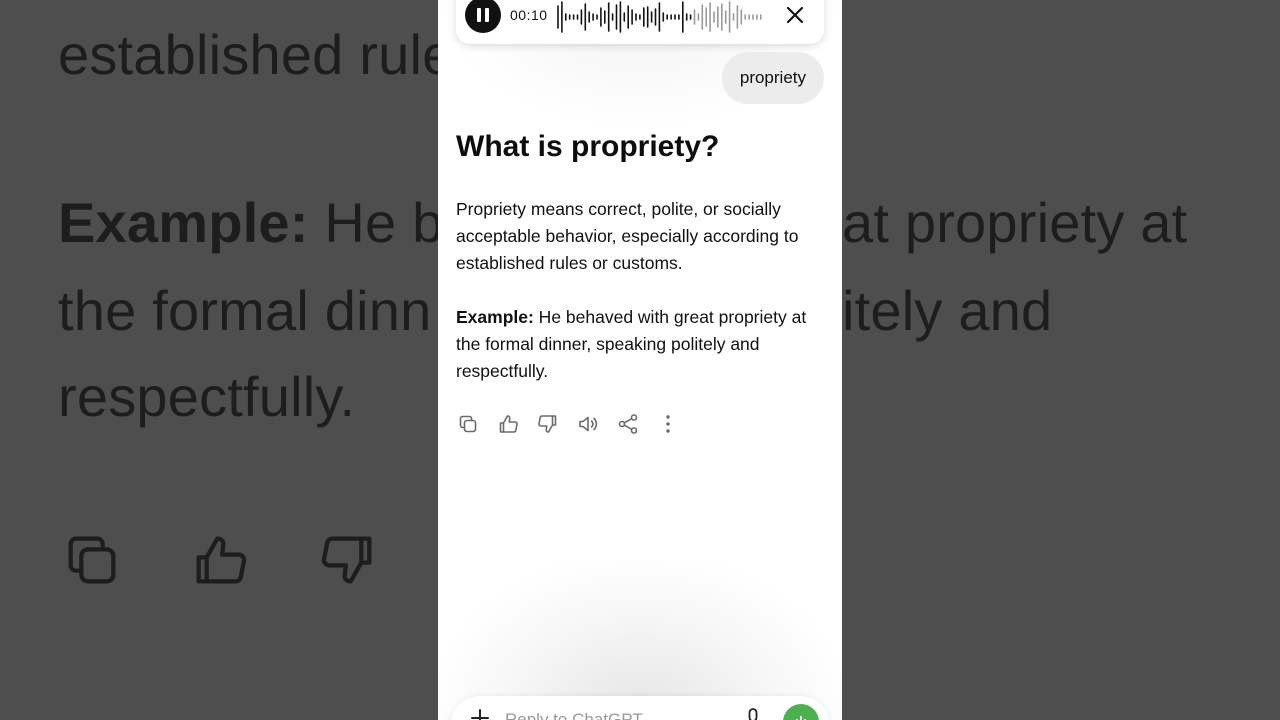 This screenshot has height=720, width=1280. I want to click on composer-input: Reply to ChatGPT, so click(574, 715).